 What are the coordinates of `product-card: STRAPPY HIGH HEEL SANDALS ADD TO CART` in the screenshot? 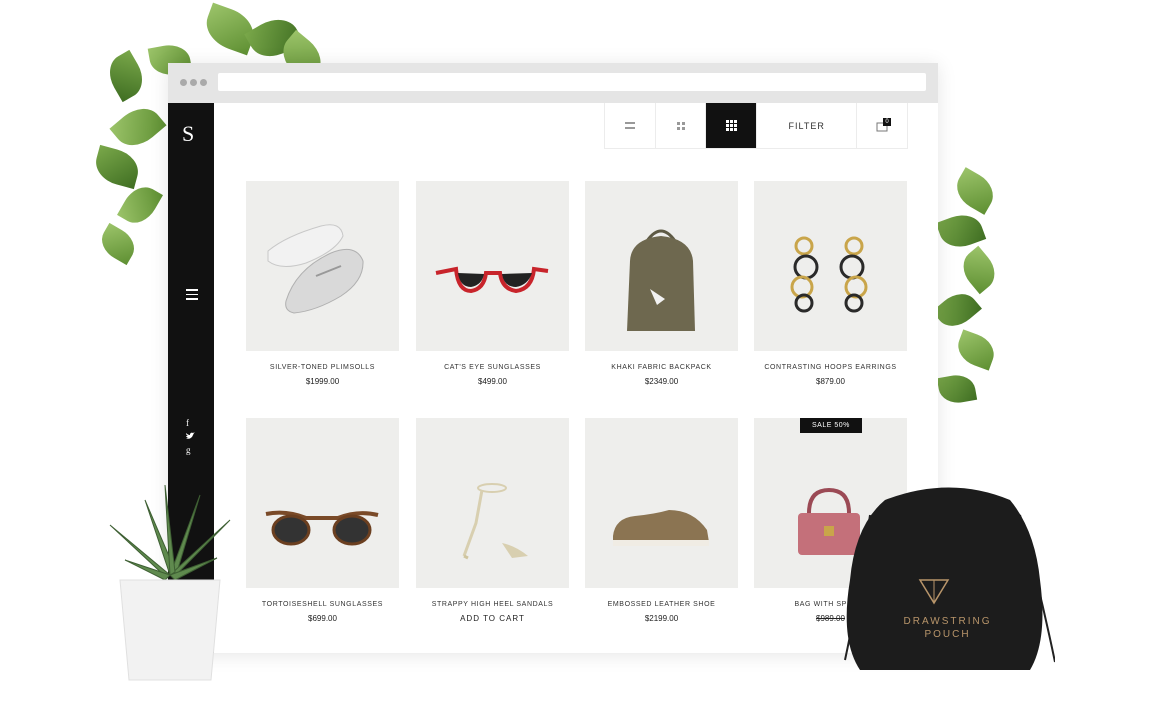 It's located at (492, 520).